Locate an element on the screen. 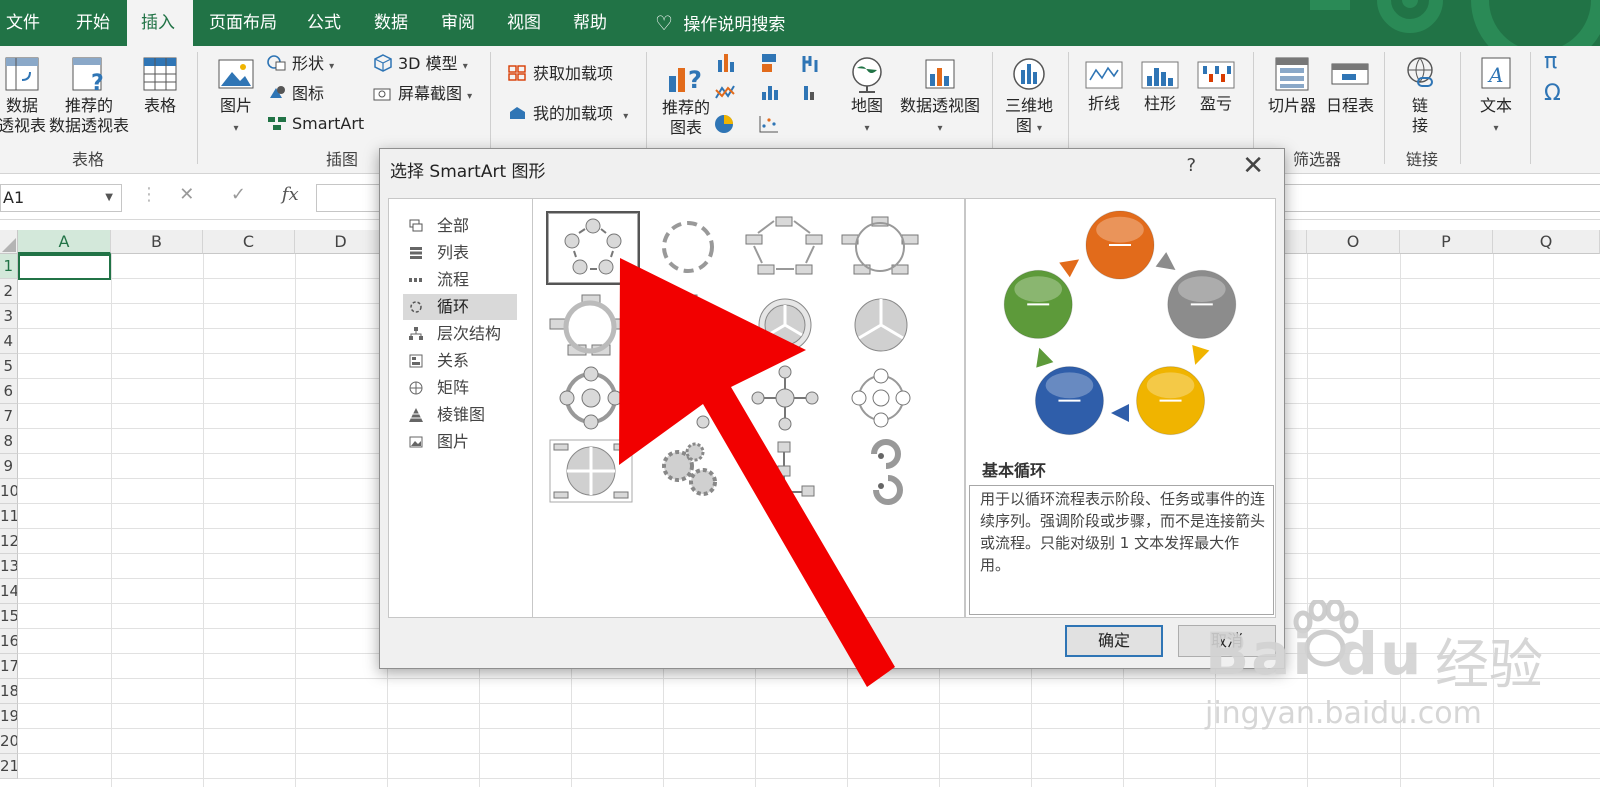 This screenshot has width=1600, height=787. category-hierarchy: 层次结构 is located at coordinates (460, 334).